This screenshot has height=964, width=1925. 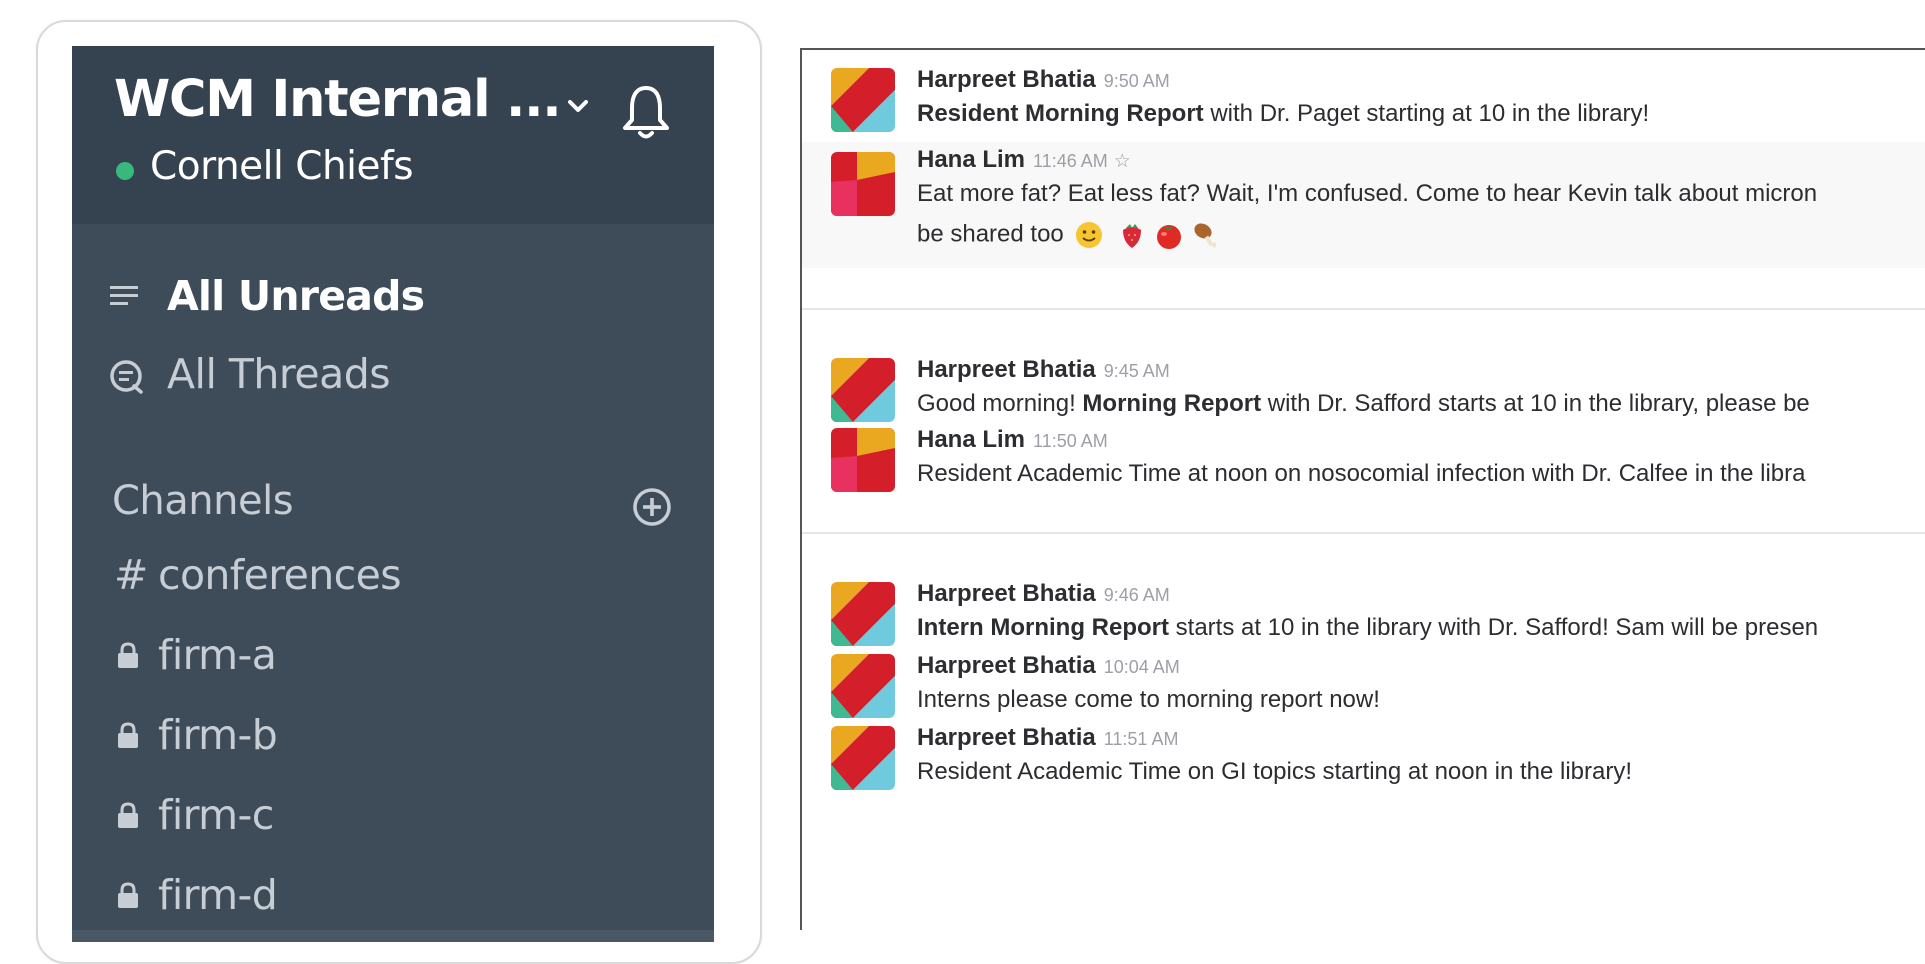 I want to click on message-text-line2: be shared too, so click(x=1068, y=235).